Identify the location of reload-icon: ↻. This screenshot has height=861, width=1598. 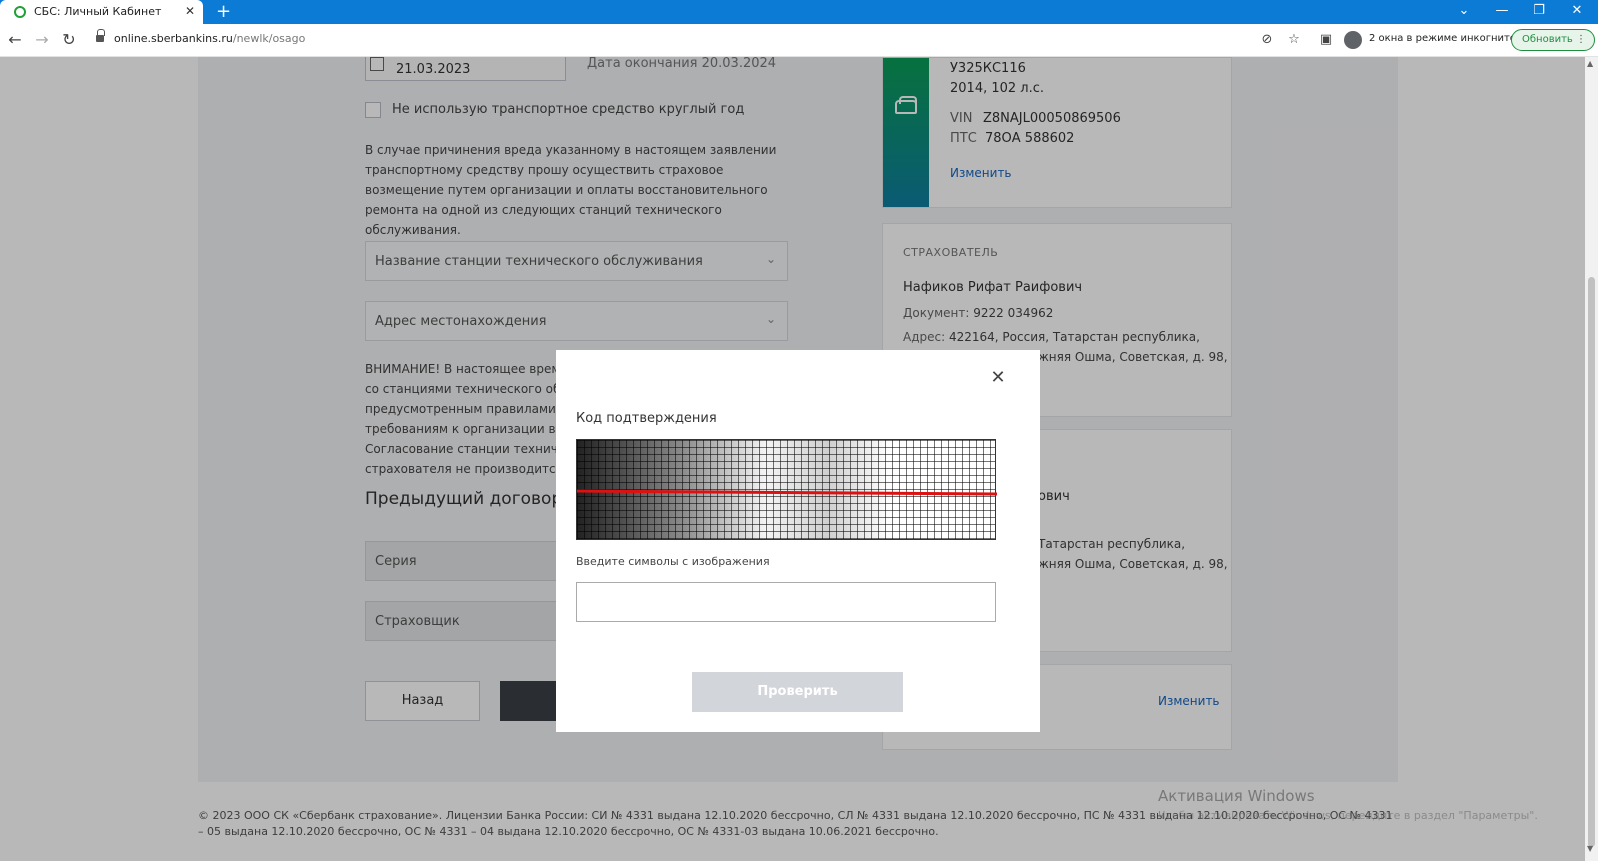
(69, 40).